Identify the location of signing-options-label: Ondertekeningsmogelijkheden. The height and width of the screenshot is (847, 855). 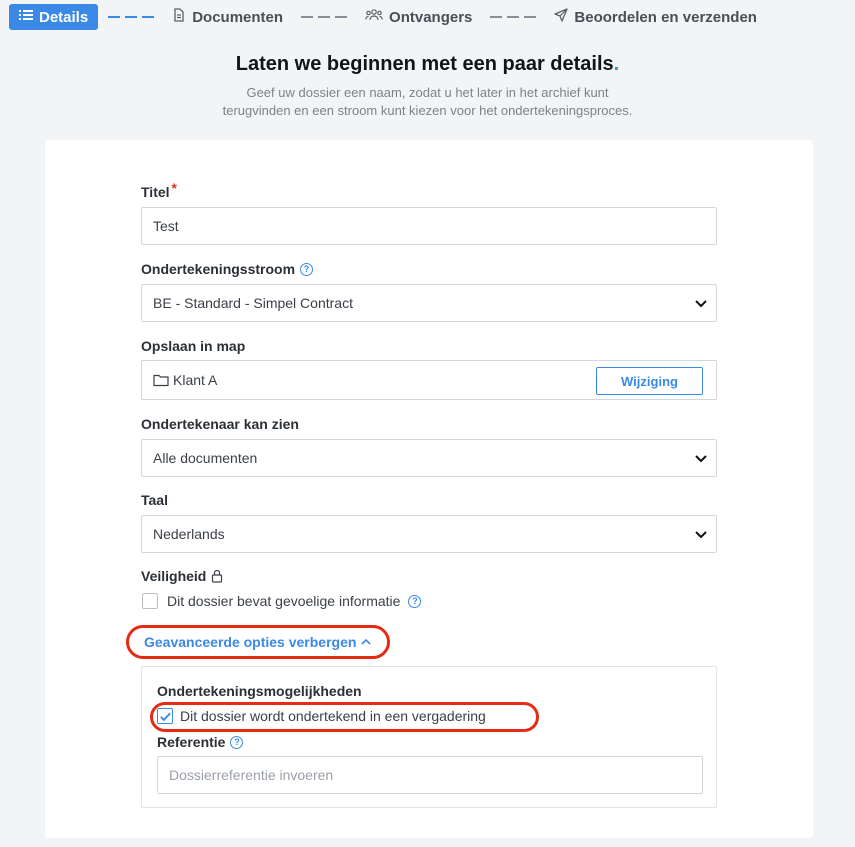
(259, 691).